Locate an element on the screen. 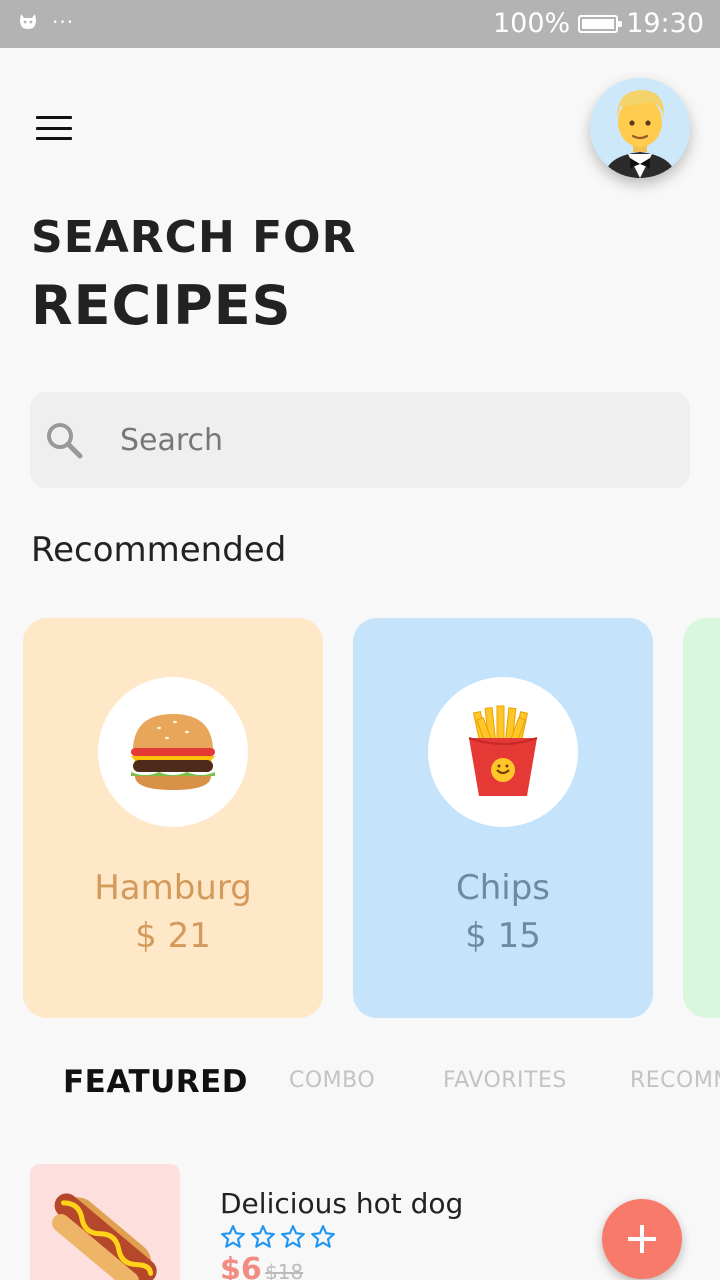 This screenshot has width=720, height=1280. tab-recommended: RECOMM is located at coordinates (675, 1080).